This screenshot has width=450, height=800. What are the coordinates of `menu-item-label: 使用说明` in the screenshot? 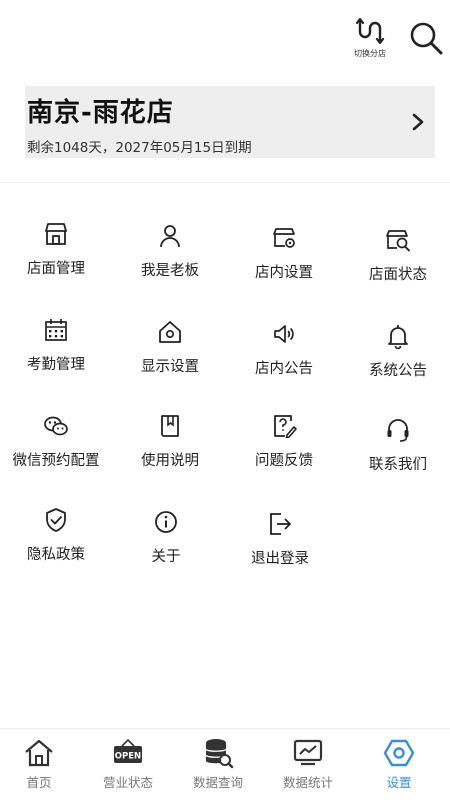 It's located at (170, 461).